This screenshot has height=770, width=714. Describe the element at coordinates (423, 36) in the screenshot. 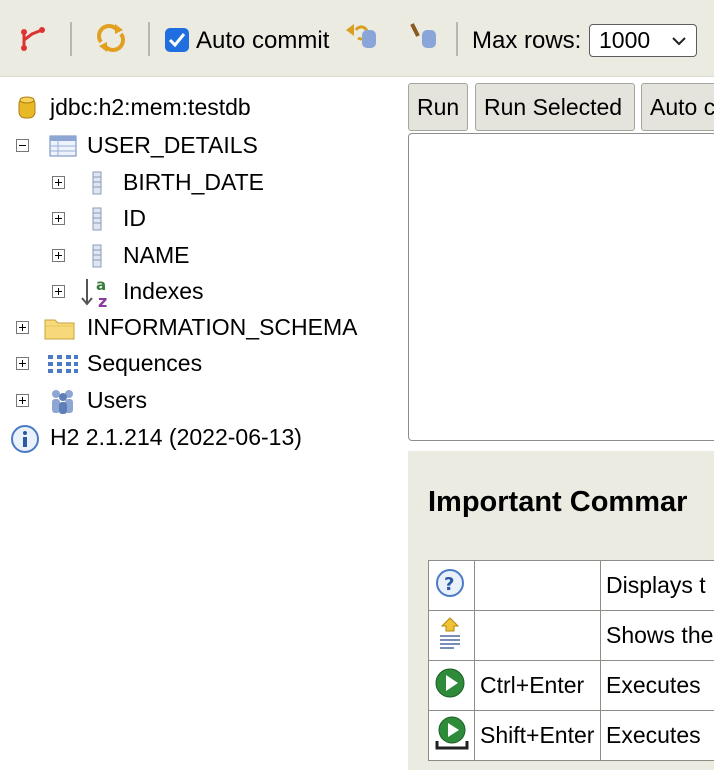

I see `commit-icon` at that location.